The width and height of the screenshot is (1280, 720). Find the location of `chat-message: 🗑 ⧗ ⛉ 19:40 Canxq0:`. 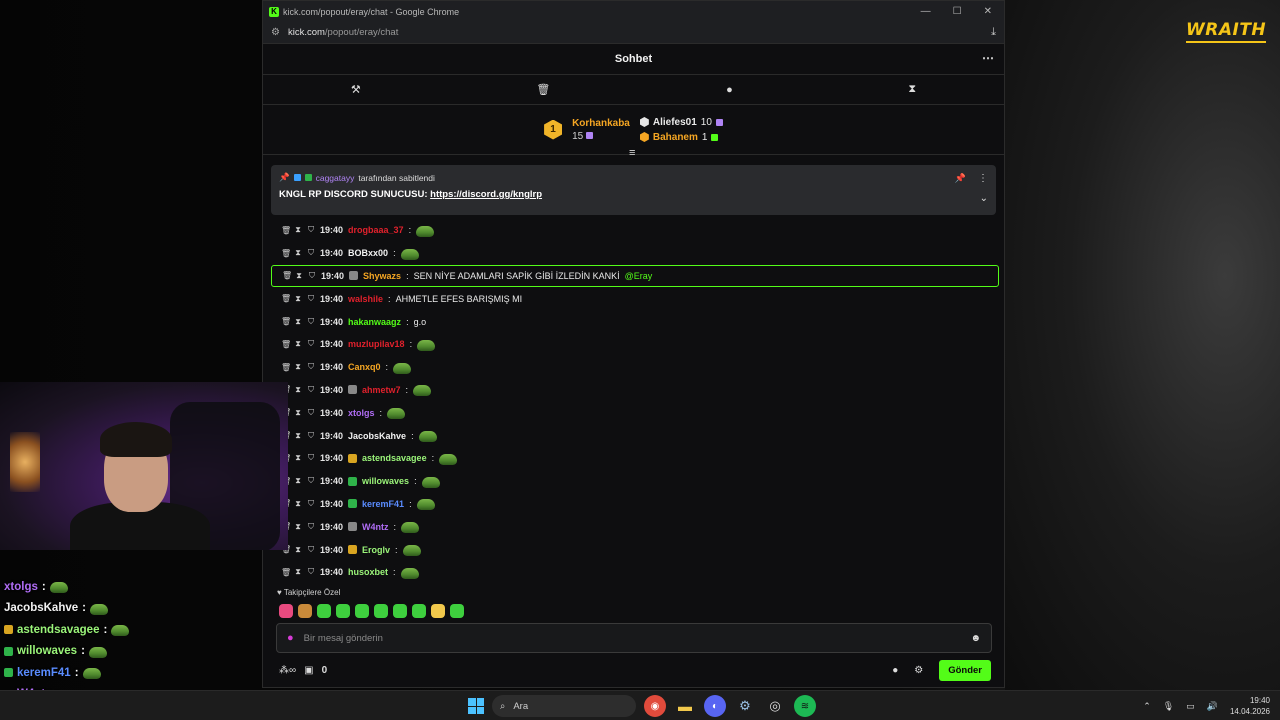

chat-message: 🗑 ⧗ ⛉ 19:40 Canxq0: is located at coordinates (635, 367).